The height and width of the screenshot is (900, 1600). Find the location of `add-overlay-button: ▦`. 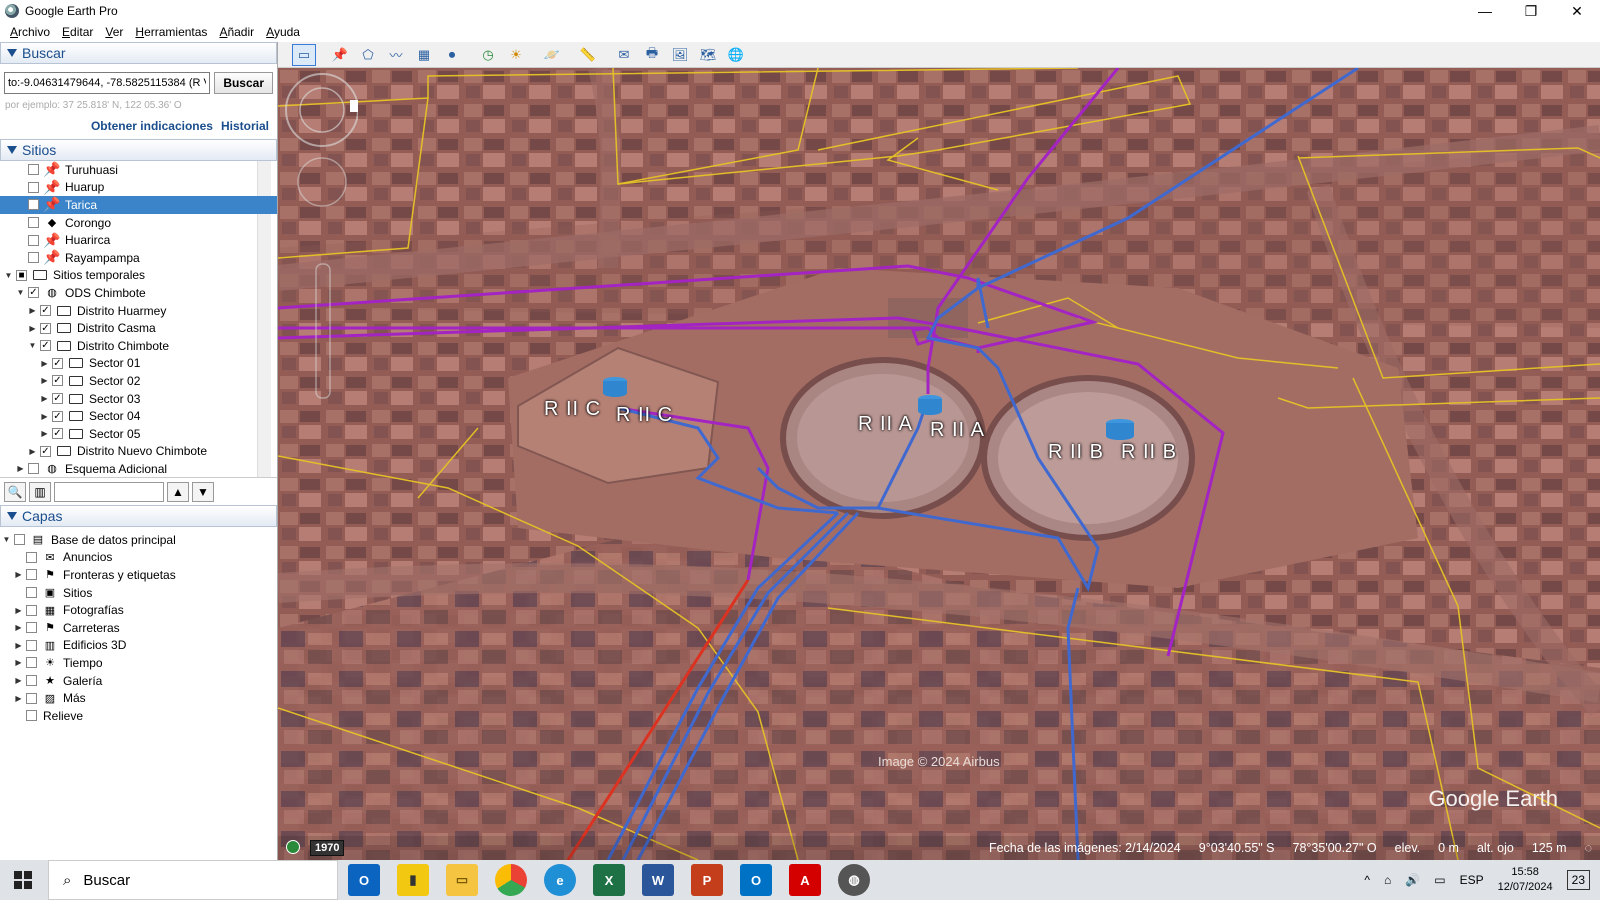

add-overlay-button: ▦ is located at coordinates (424, 55).